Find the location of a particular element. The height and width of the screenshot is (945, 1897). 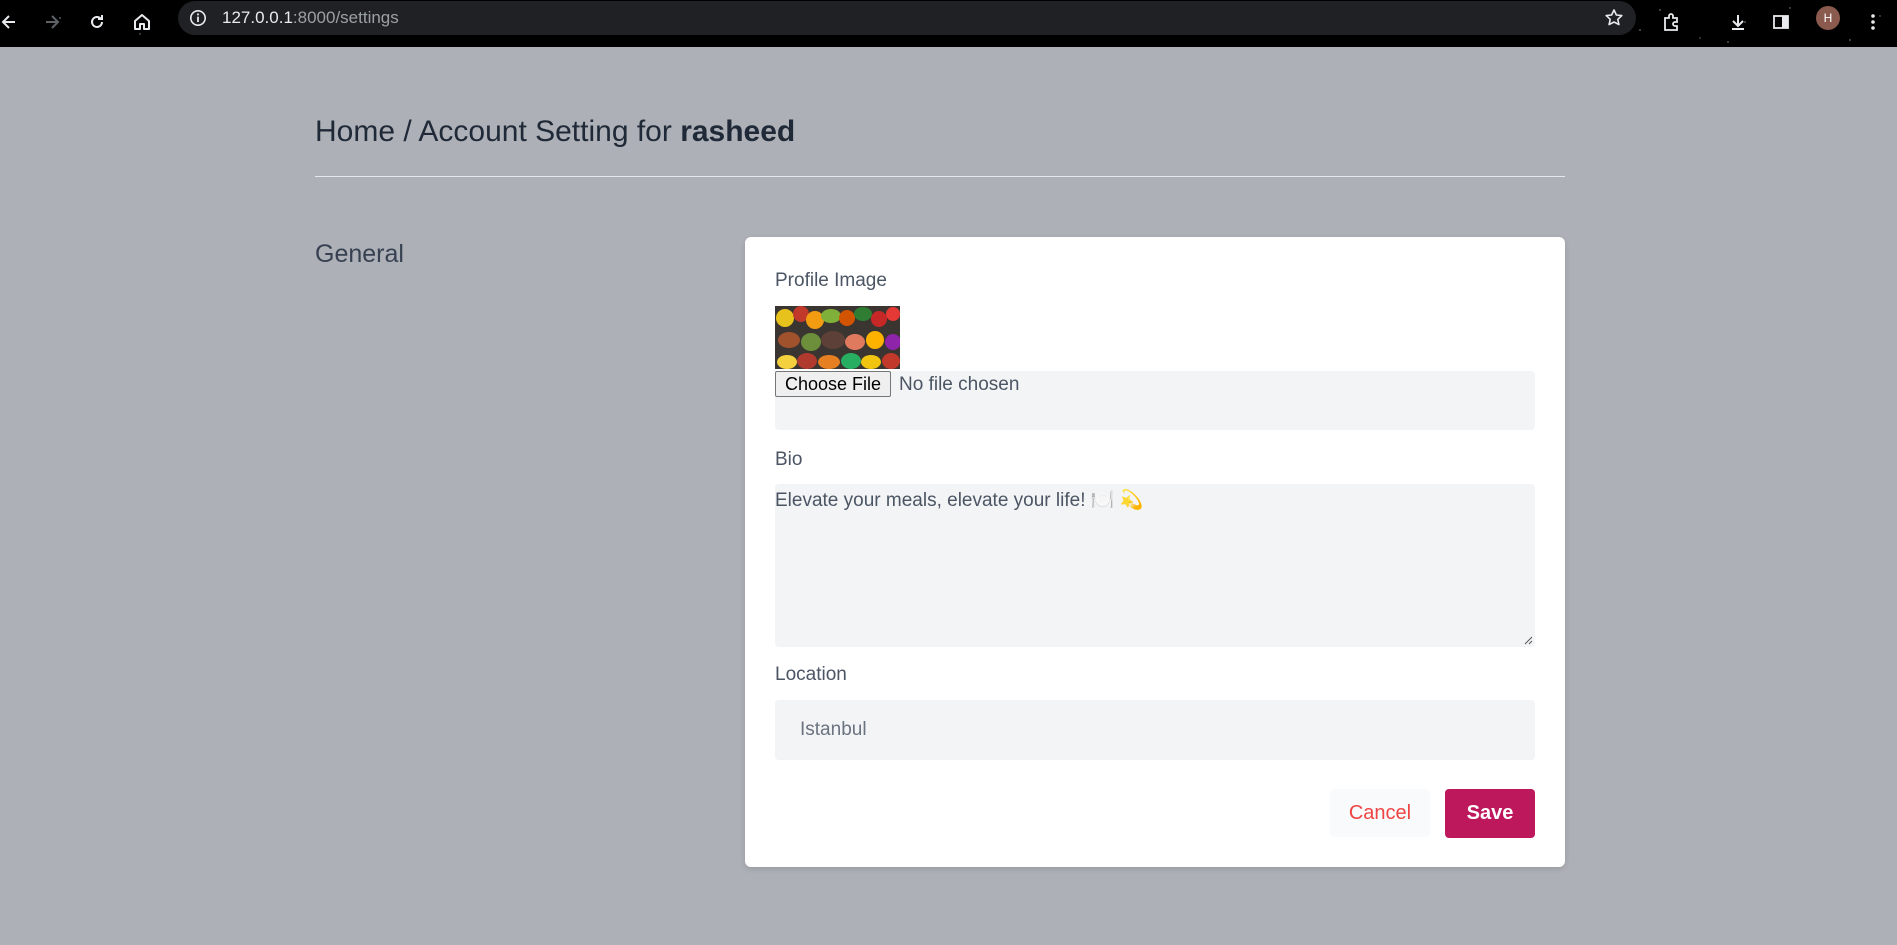

site-info-icon is located at coordinates (198, 18).